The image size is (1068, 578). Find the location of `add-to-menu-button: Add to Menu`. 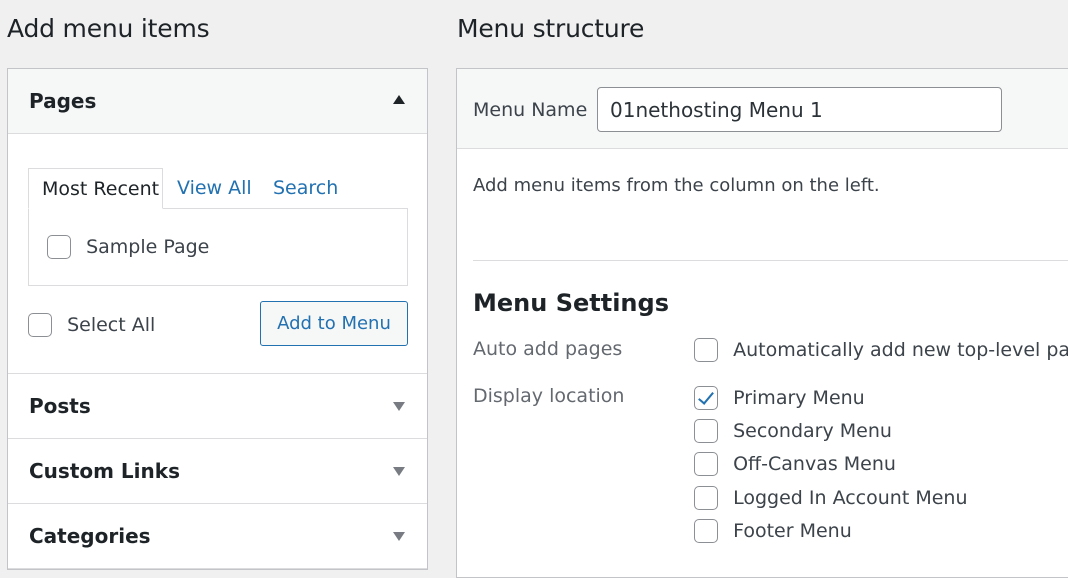

add-to-menu-button: Add to Menu is located at coordinates (334, 323).